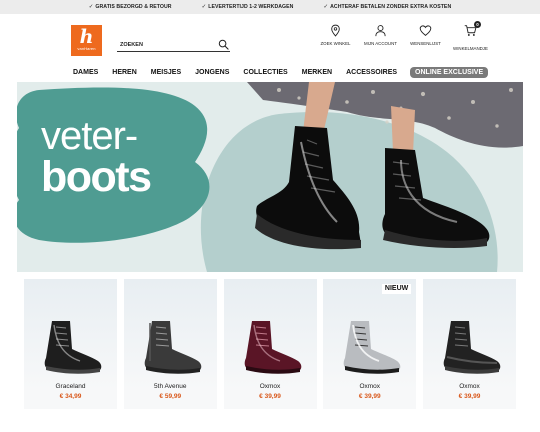  I want to click on product-price: € 34,99, so click(70, 396).